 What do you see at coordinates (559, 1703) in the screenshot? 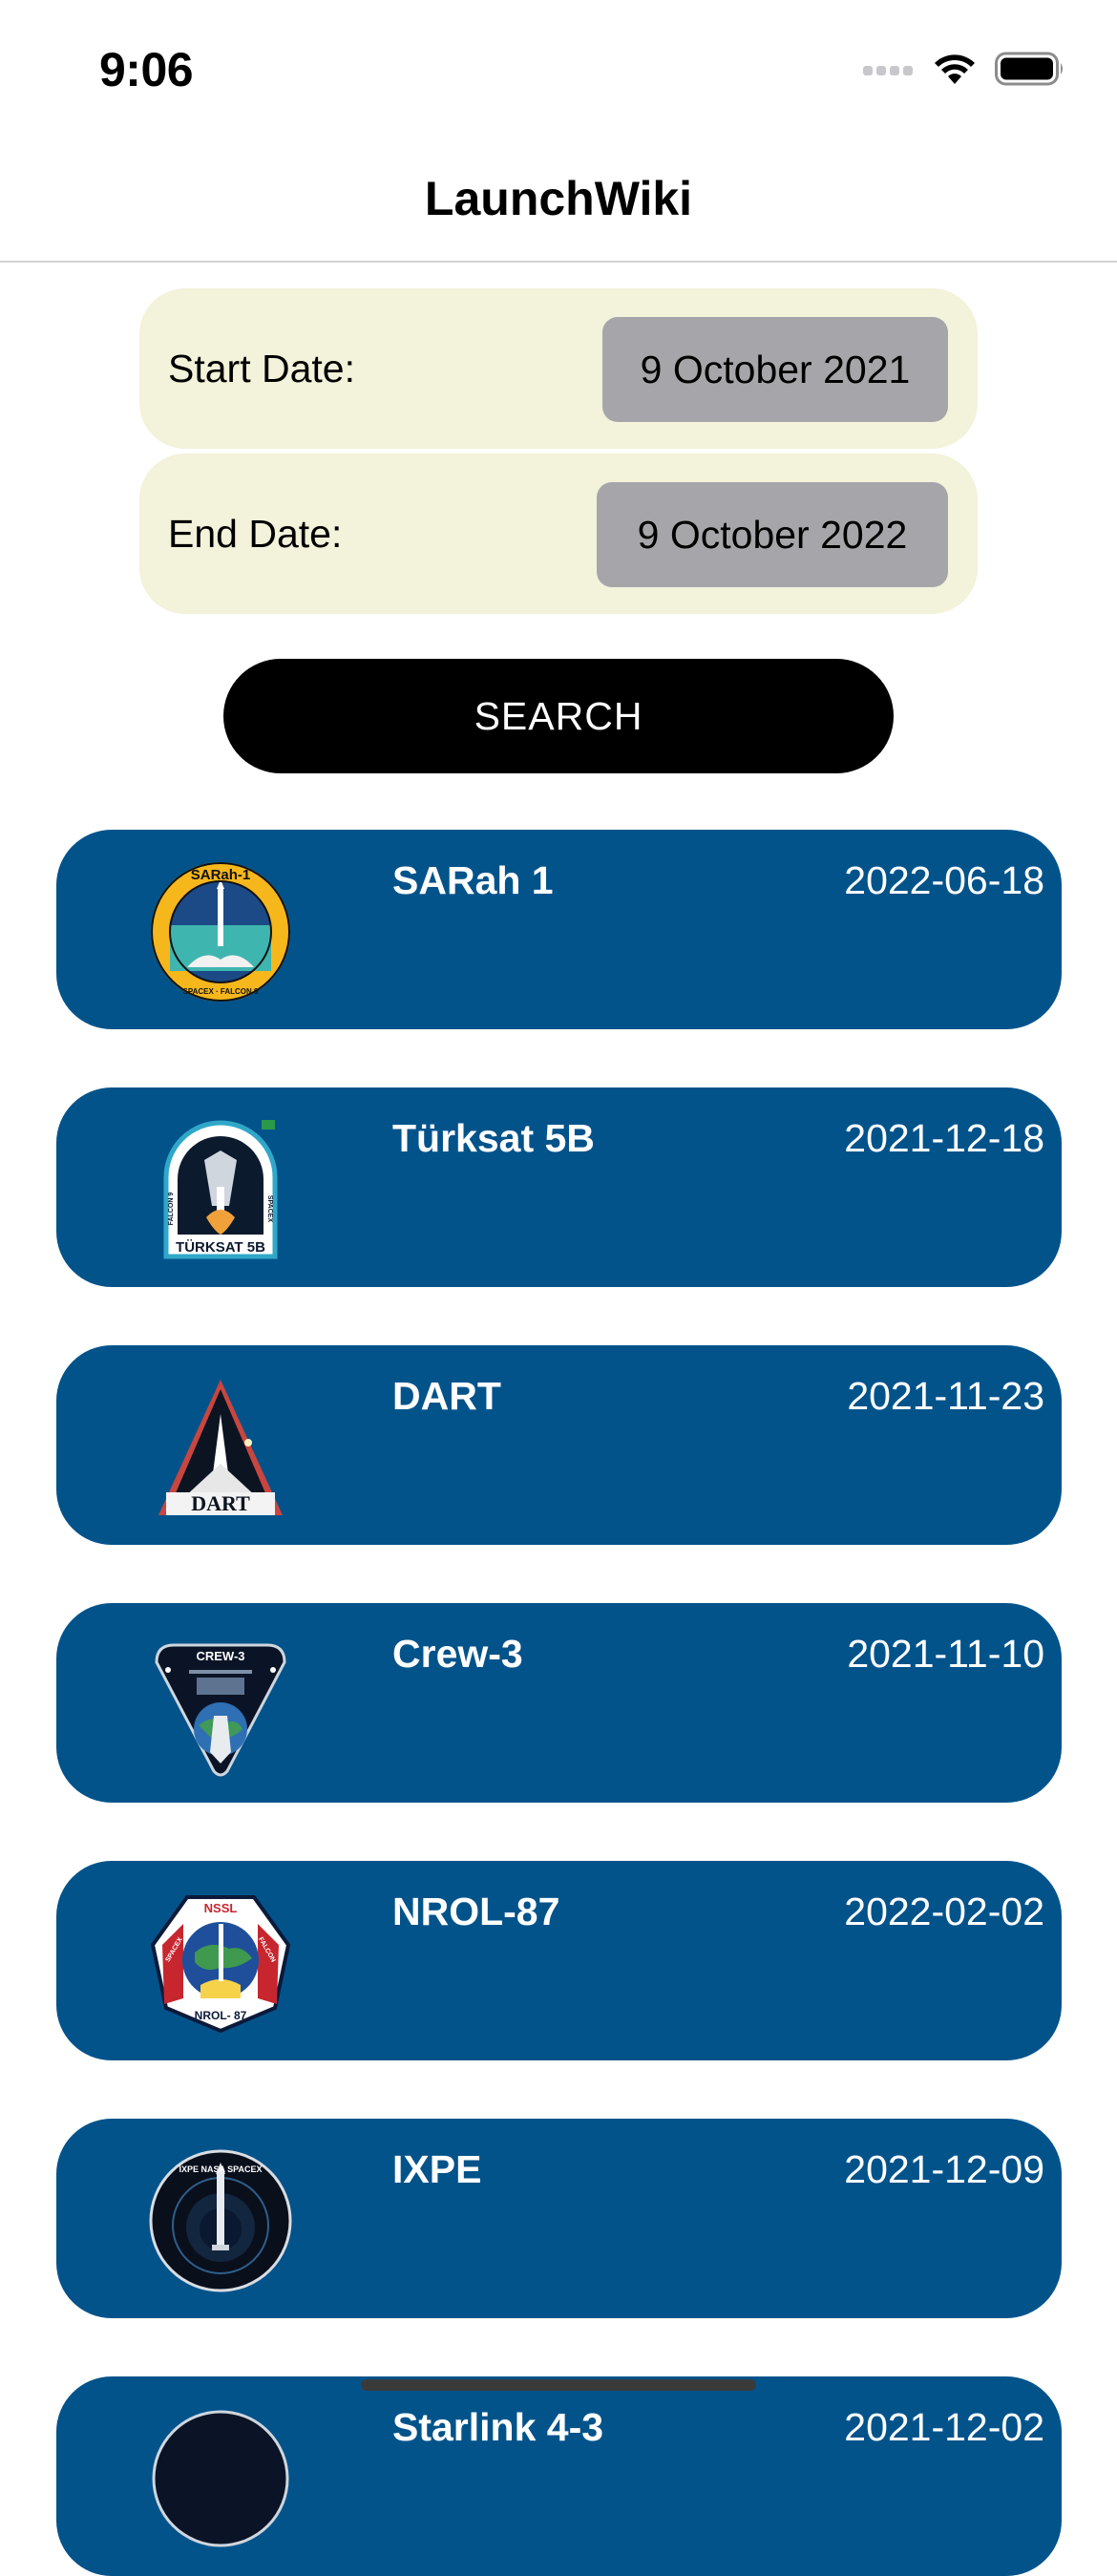
I see `launch-card: CREW-3 Crew-3 2021-11-10` at bounding box center [559, 1703].